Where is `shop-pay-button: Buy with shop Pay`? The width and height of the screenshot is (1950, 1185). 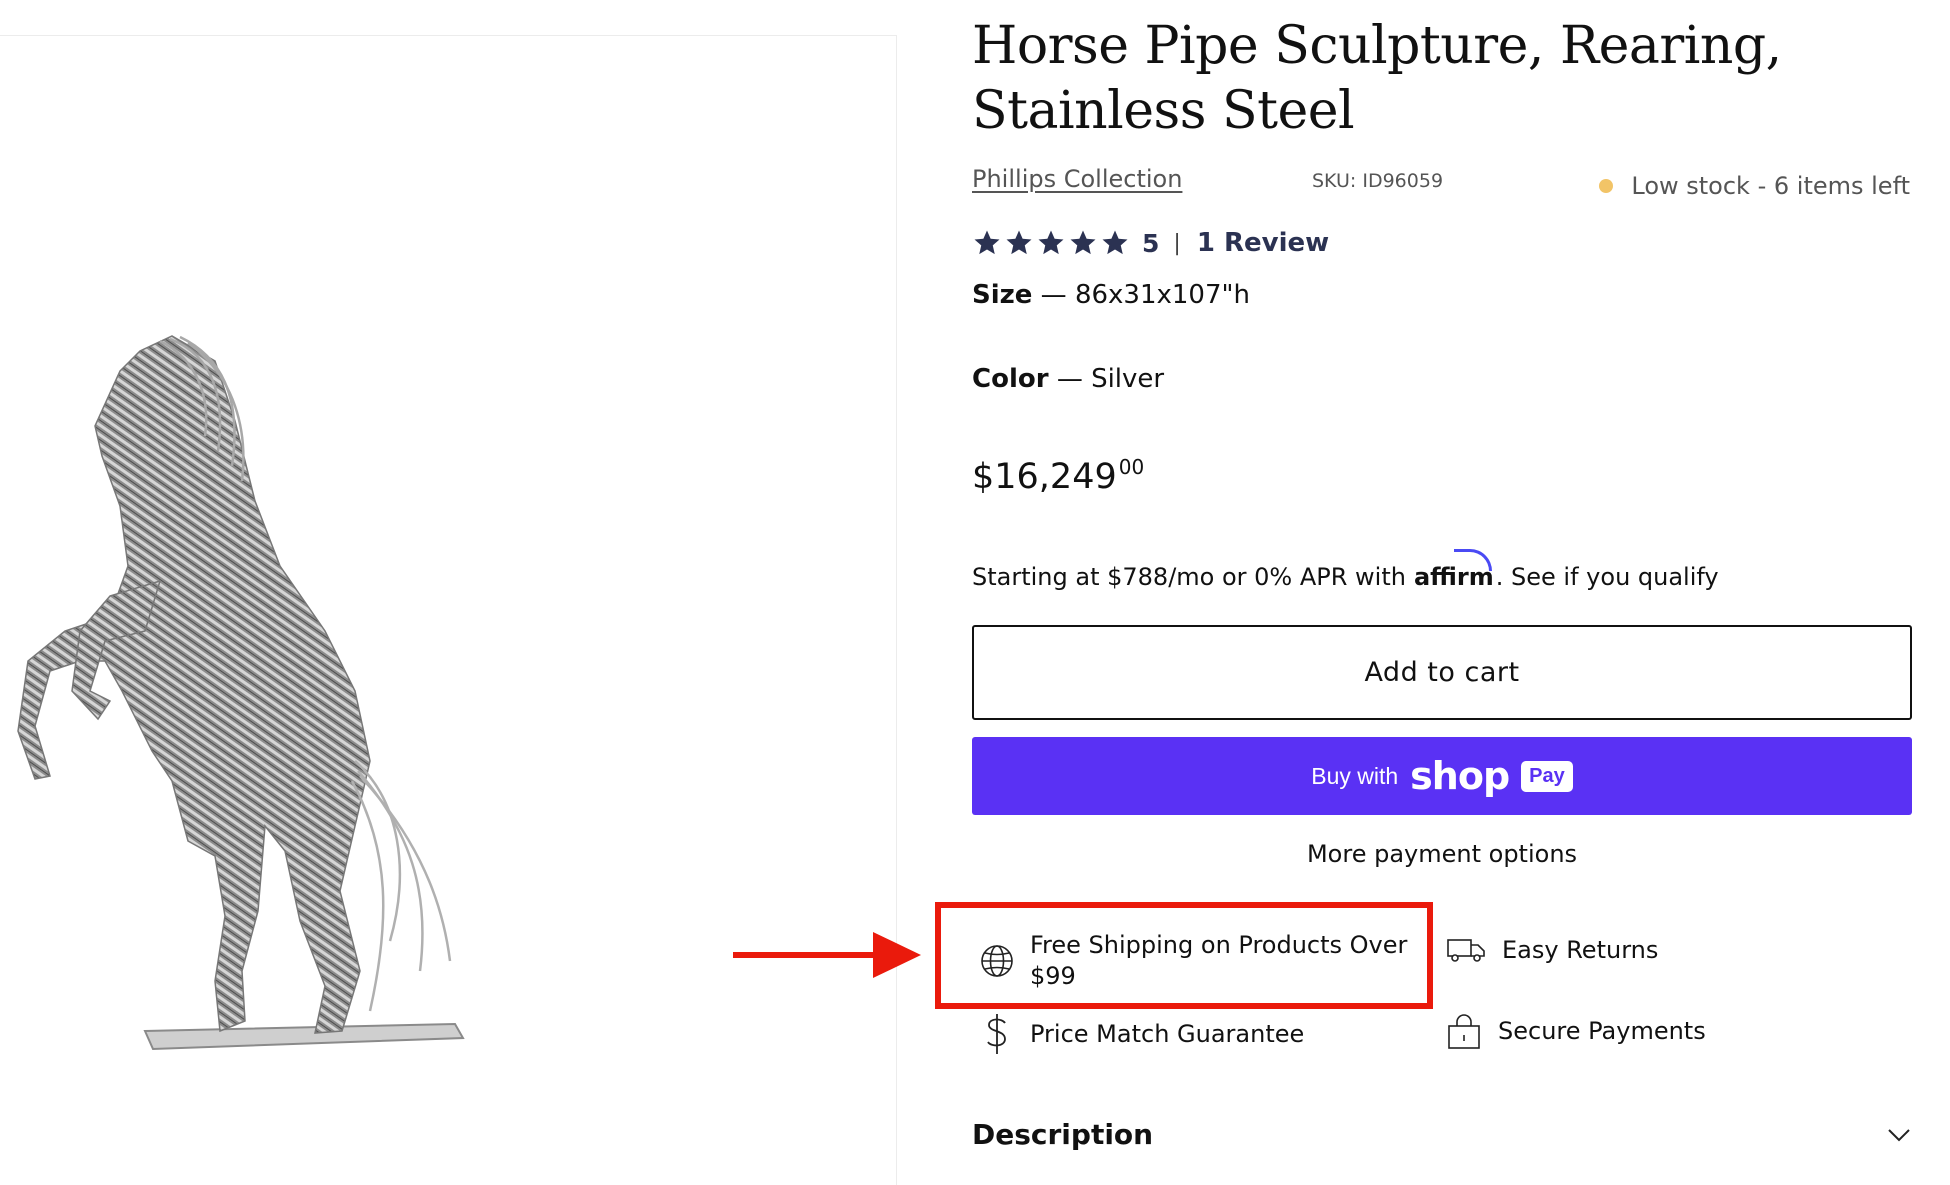
shop-pay-button: Buy with shop Pay is located at coordinates (1442, 776).